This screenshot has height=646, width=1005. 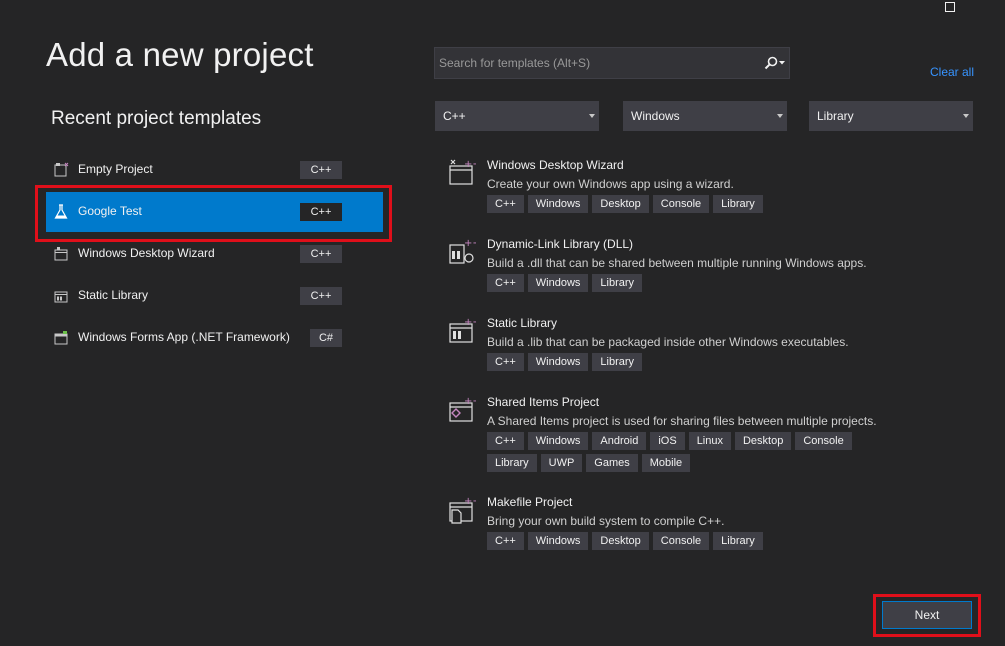 What do you see at coordinates (462, 330) in the screenshot?
I see `static-library-icon: ++` at bounding box center [462, 330].